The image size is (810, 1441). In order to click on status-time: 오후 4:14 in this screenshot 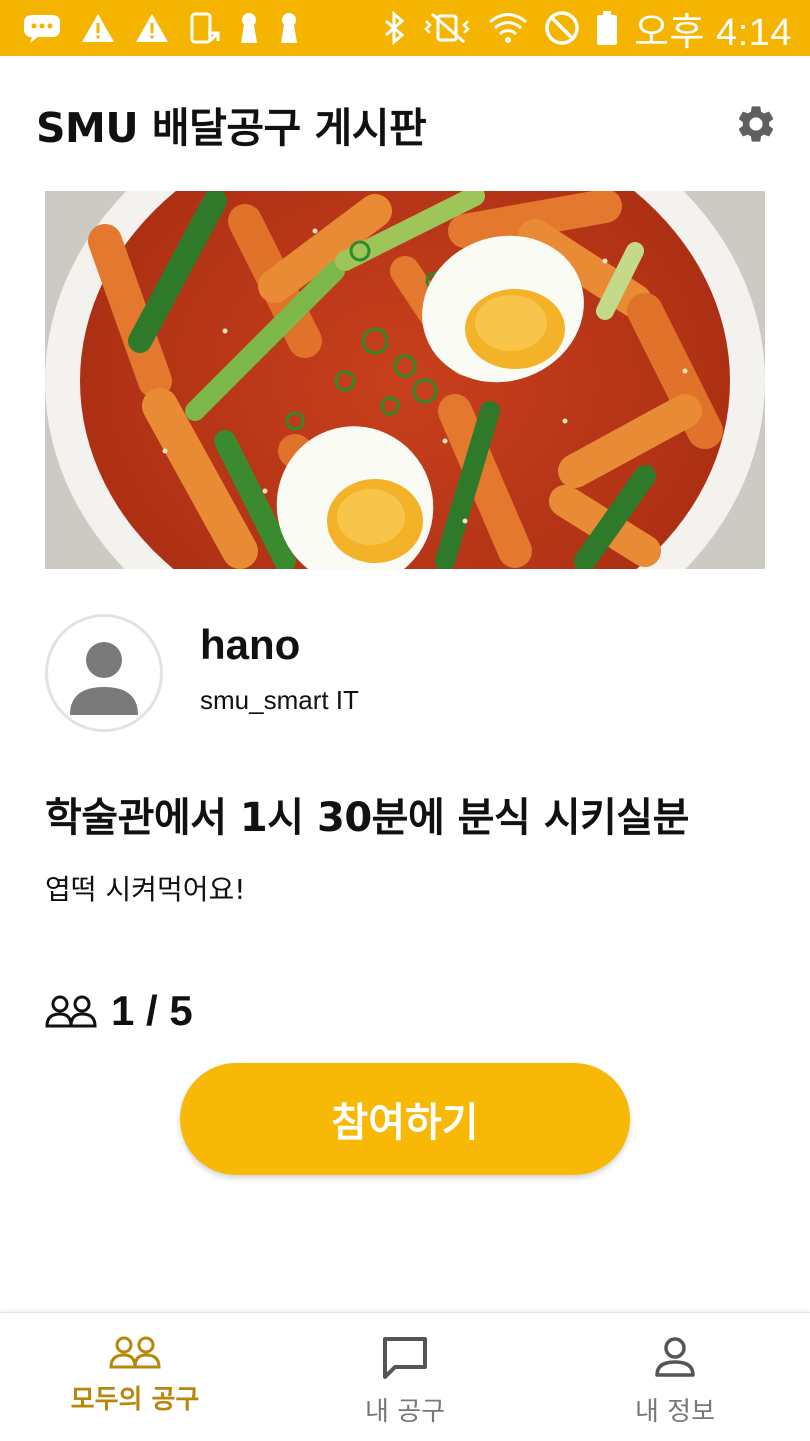, I will do `click(713, 32)`.